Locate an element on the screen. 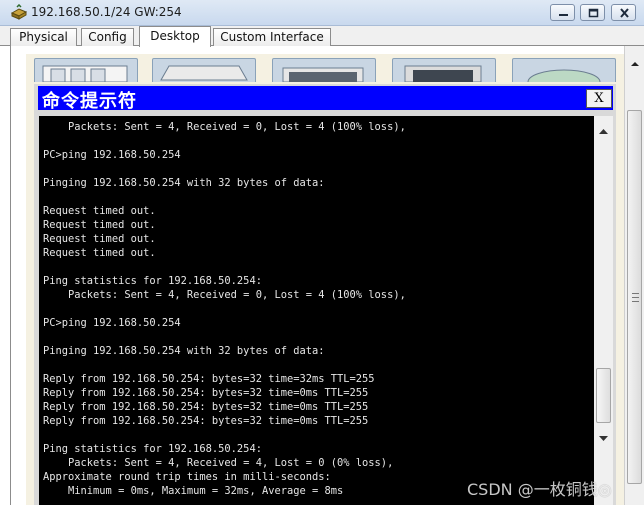 This screenshot has width=644, height=505. tab-config: Config is located at coordinates (107, 37).